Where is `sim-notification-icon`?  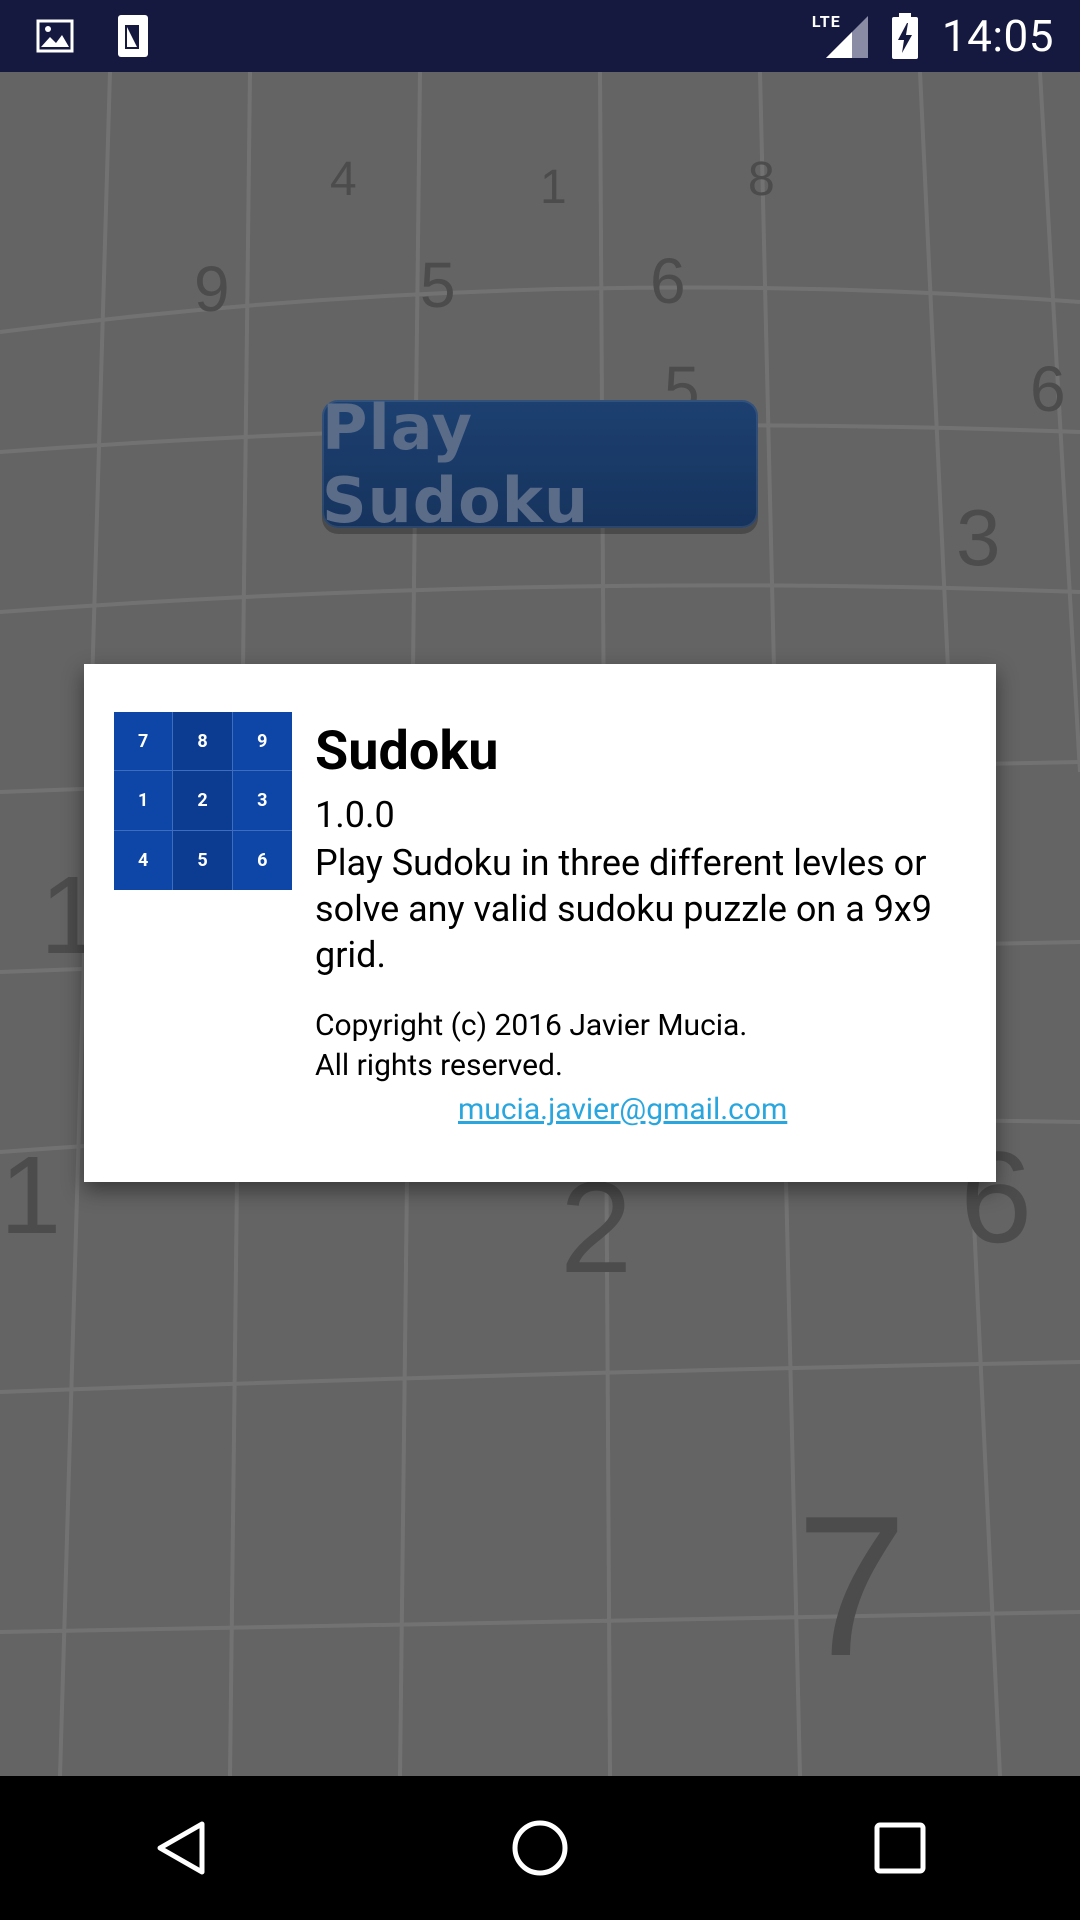
sim-notification-icon is located at coordinates (133, 36).